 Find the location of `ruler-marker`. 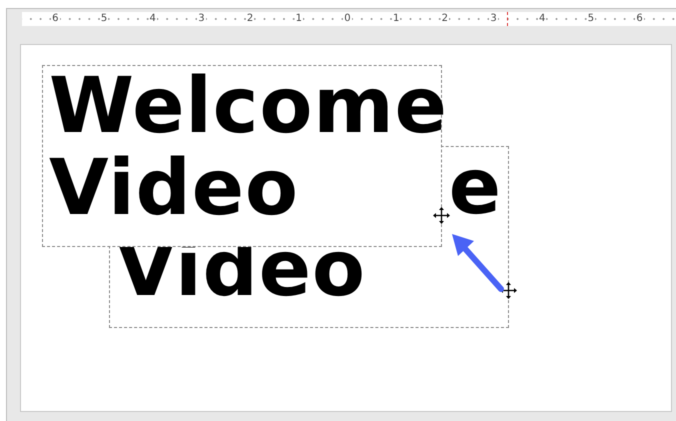

ruler-marker is located at coordinates (507, 19).